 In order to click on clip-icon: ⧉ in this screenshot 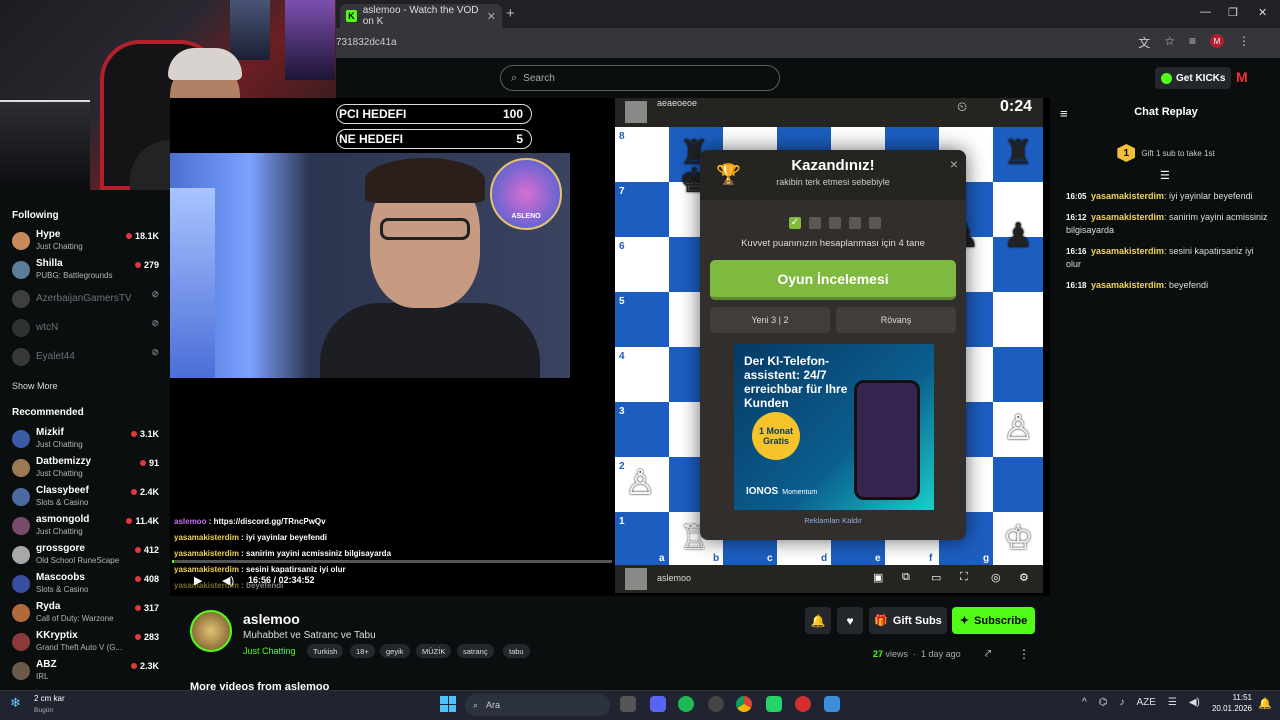, I will do `click(906, 577)`.